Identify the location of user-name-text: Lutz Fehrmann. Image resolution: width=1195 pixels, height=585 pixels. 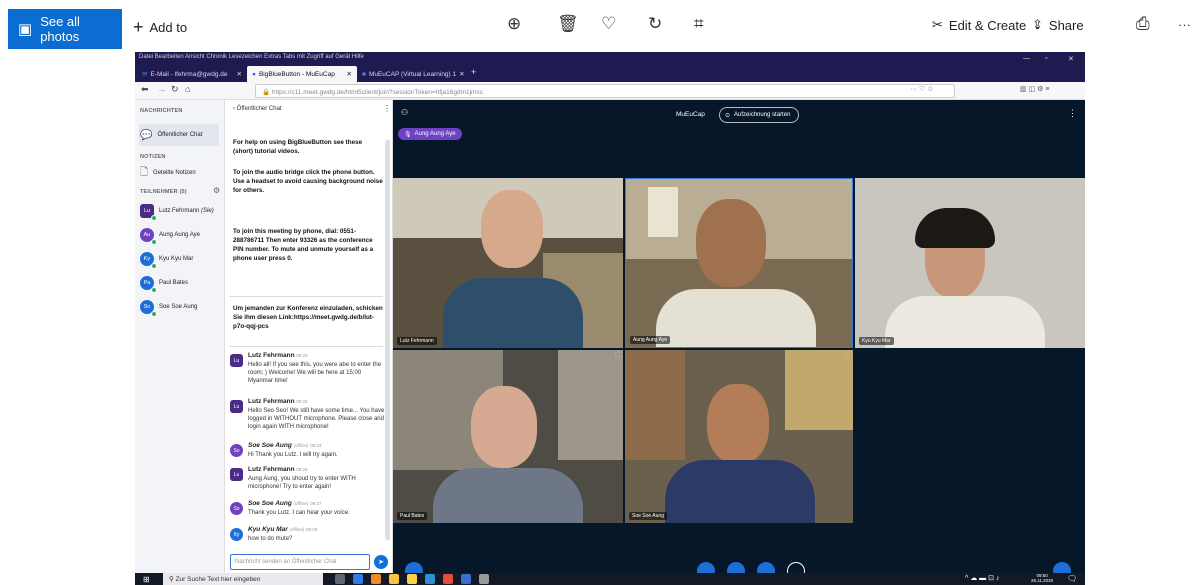
(179, 211).